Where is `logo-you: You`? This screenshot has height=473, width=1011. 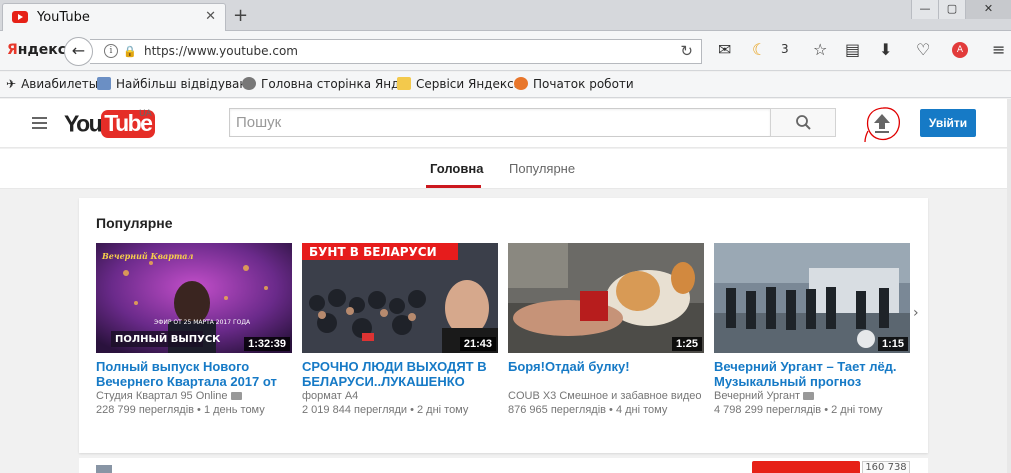
logo-you: You is located at coordinates (83, 123).